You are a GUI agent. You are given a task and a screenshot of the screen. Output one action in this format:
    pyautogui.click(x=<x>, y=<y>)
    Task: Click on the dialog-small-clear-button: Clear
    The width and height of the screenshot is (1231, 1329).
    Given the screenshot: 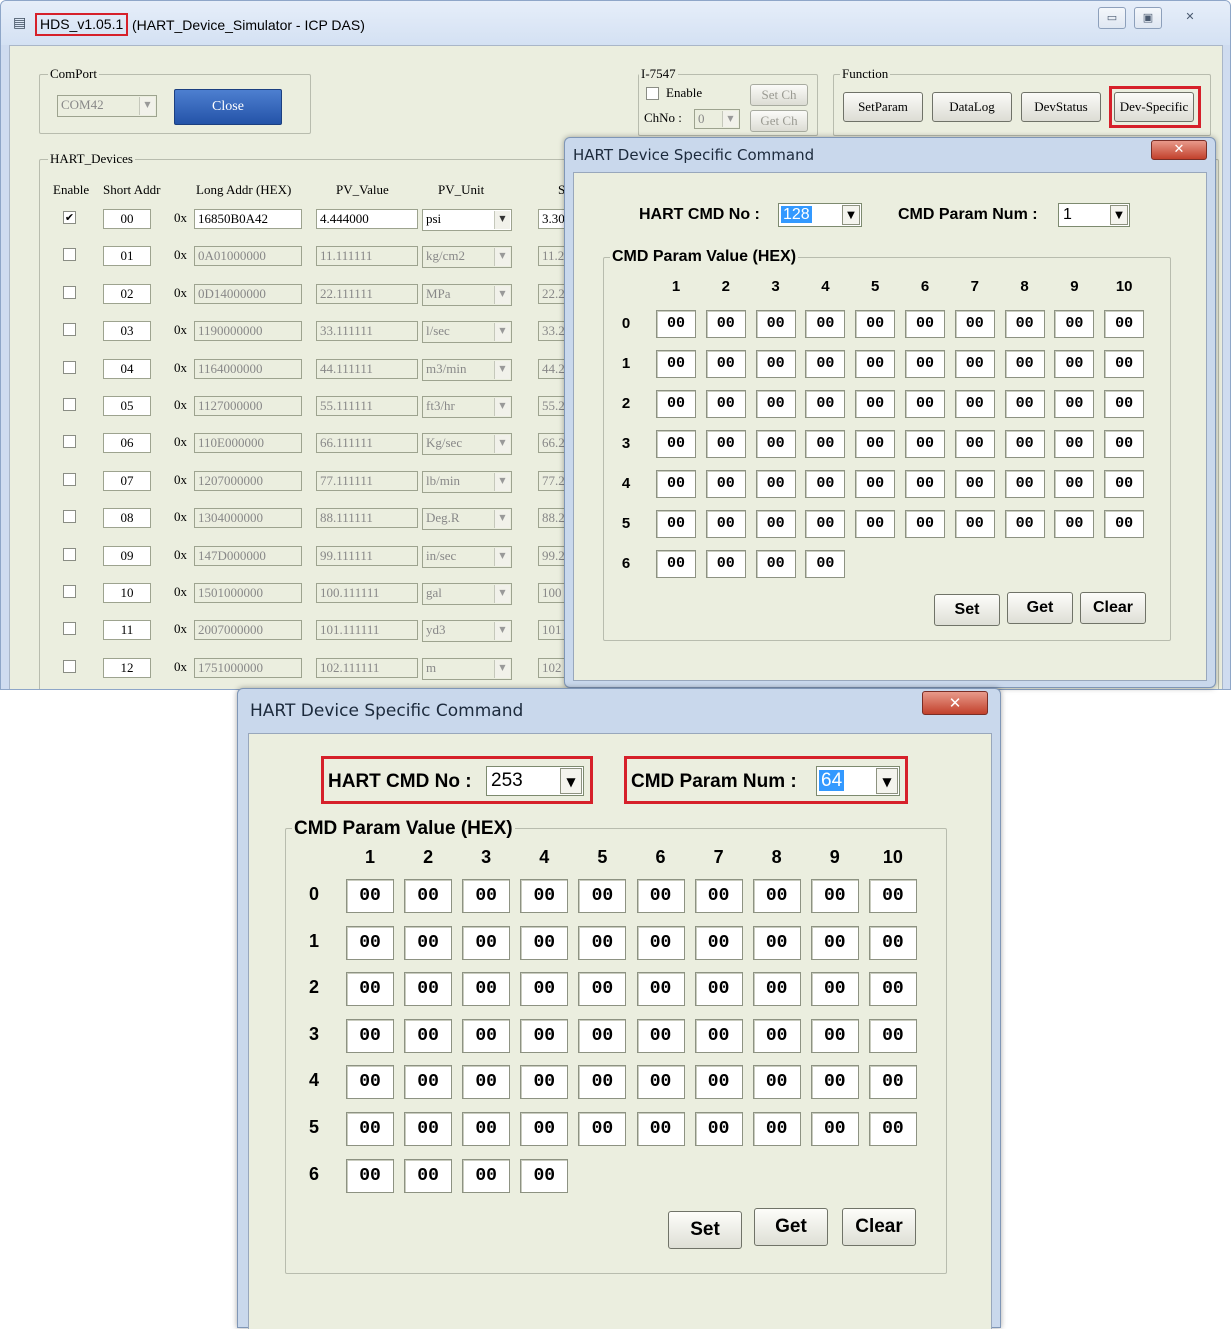 What is the action you would take?
    pyautogui.click(x=1113, y=608)
    